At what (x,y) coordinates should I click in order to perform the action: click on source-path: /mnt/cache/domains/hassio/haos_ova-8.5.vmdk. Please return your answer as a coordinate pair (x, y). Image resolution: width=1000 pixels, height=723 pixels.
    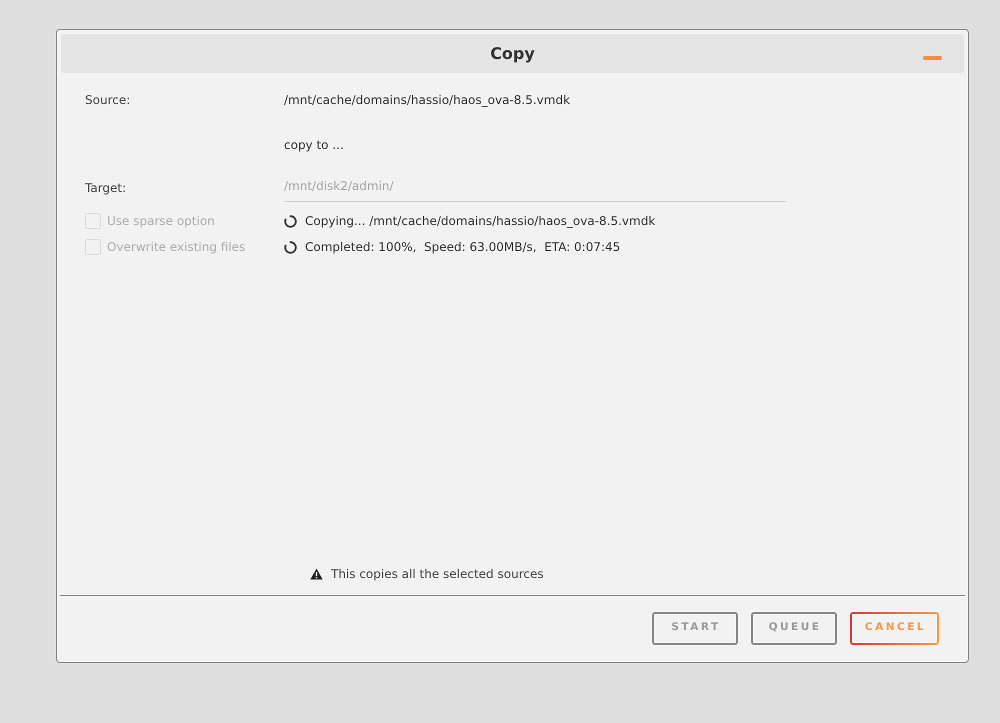
    Looking at the image, I should click on (427, 100).